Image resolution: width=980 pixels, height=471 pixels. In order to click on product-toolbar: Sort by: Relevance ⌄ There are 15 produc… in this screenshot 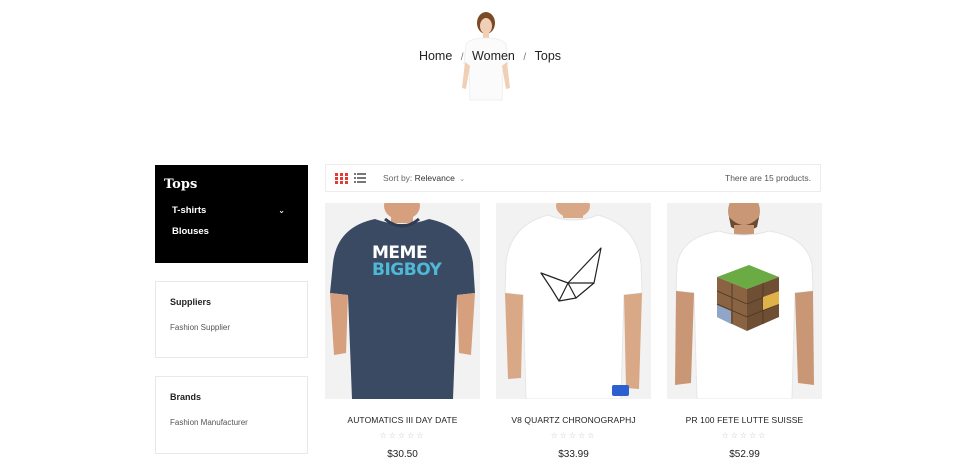, I will do `click(573, 178)`.